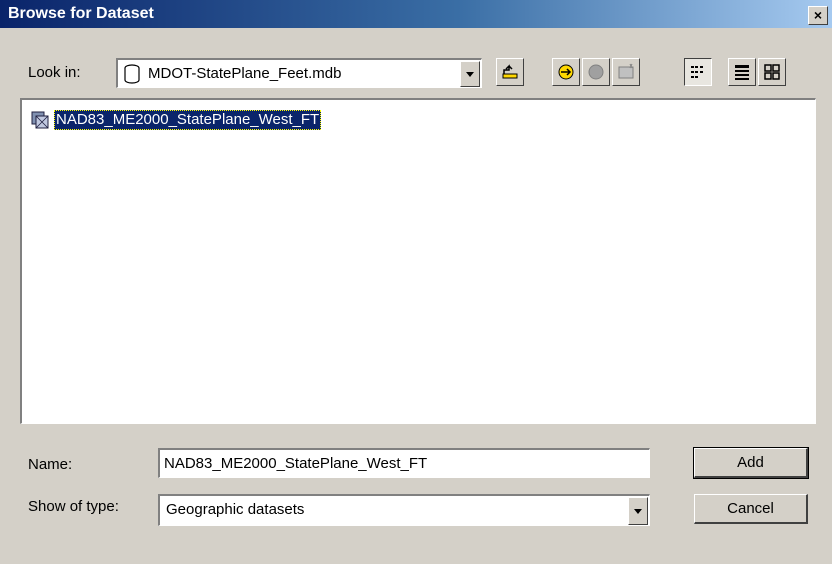 This screenshot has width=832, height=564. I want to click on show-type-label: Show of type:, so click(73, 506).